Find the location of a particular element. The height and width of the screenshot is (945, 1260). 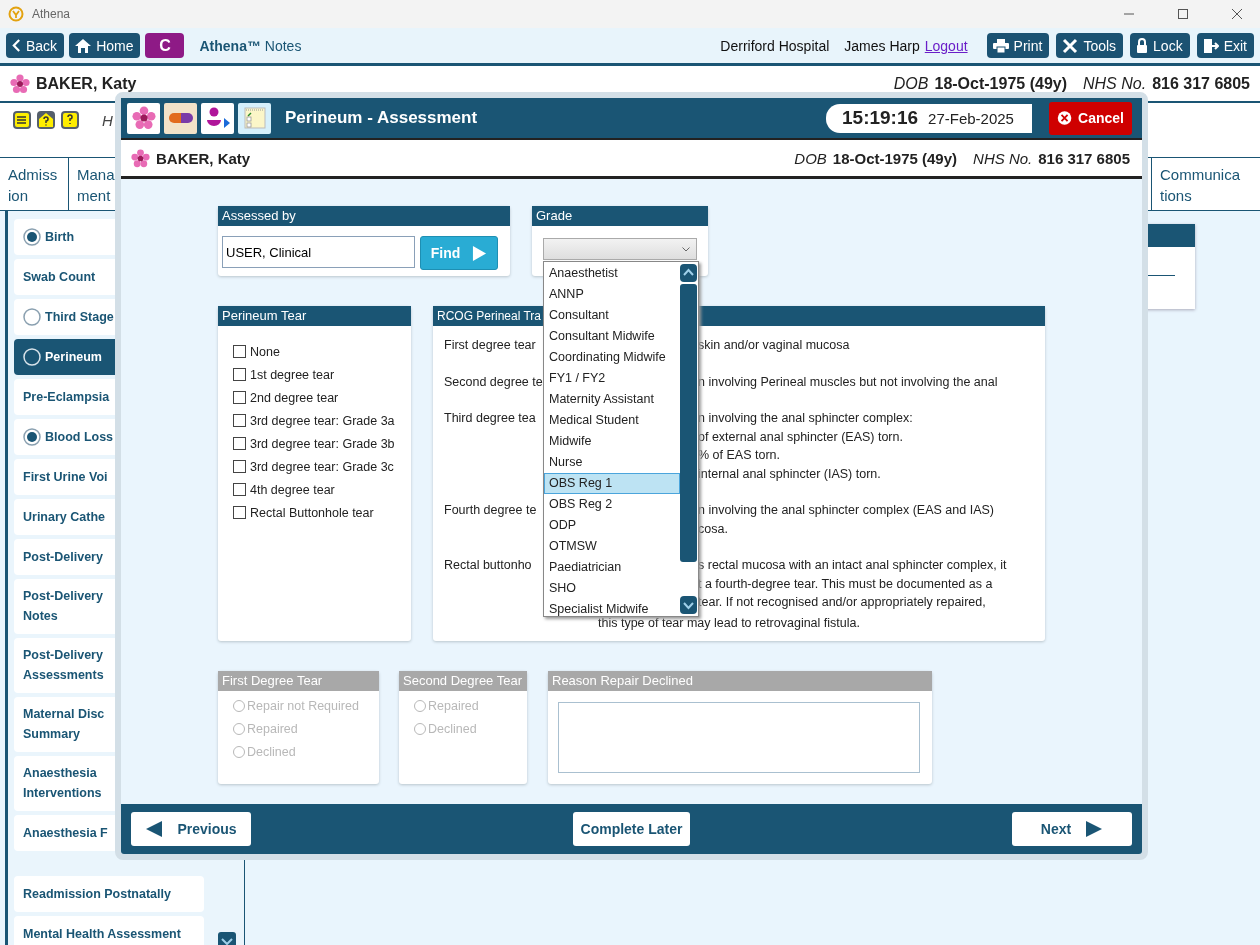

dropdown-option: OBS Reg 1 is located at coordinates (612, 483).